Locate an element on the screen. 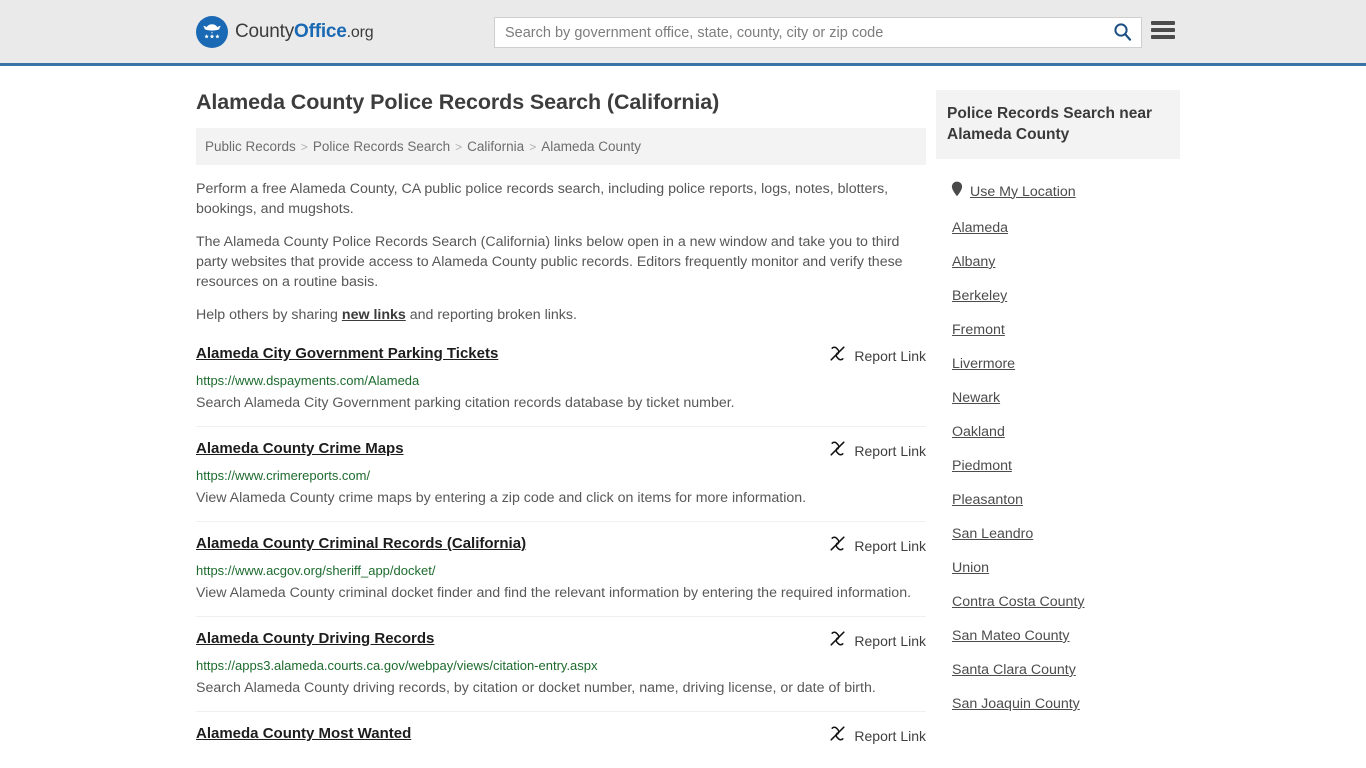  site-logo-text: CountyOffice.org is located at coordinates (304, 31).